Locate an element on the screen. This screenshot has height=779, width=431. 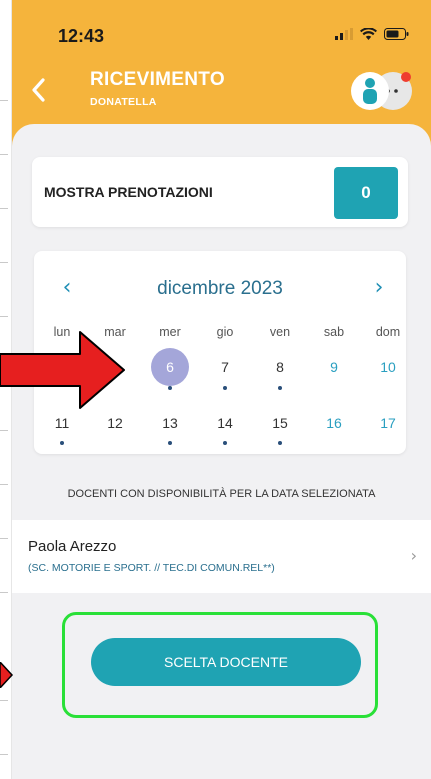
weekday-label: mer is located at coordinates (170, 332).